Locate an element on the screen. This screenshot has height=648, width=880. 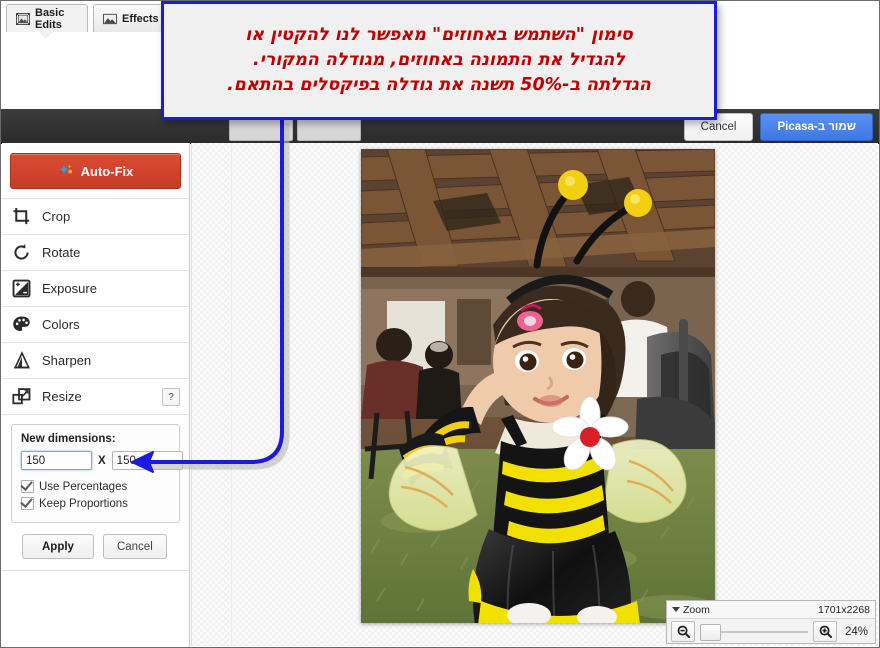
magnifier-plus-icon is located at coordinates (825, 631).